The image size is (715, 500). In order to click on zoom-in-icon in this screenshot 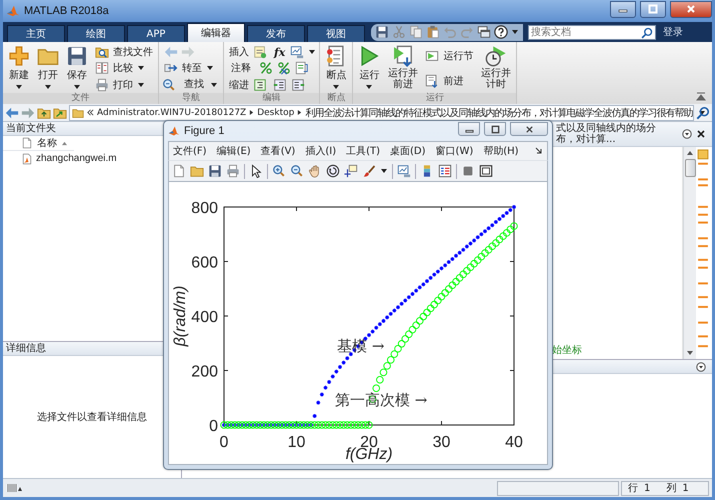, I will do `click(279, 171)`.